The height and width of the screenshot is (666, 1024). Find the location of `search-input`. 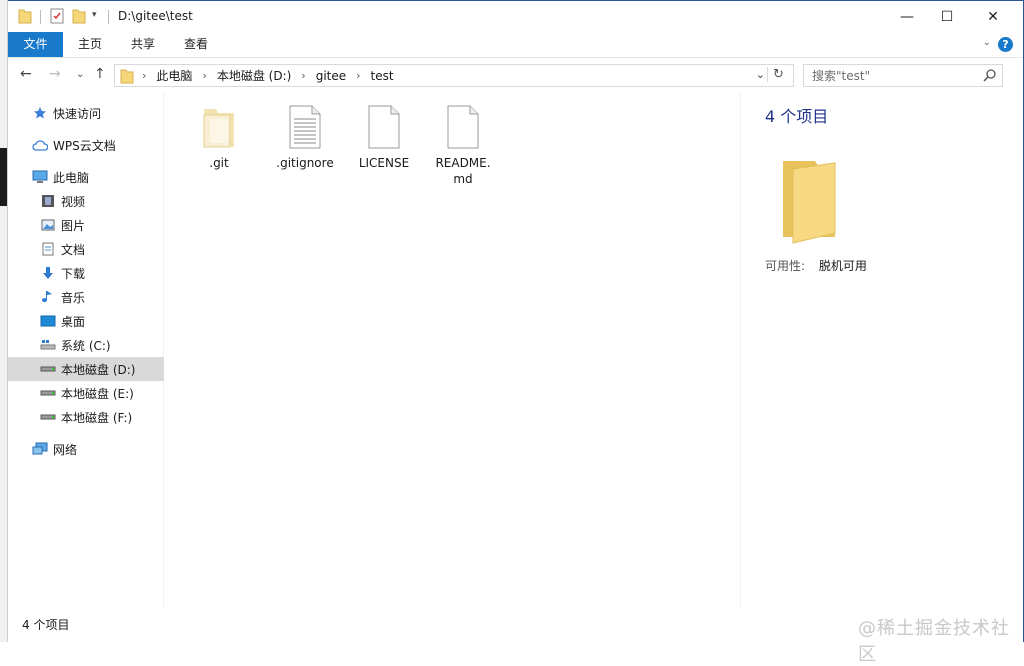

search-input is located at coordinates (897, 75).